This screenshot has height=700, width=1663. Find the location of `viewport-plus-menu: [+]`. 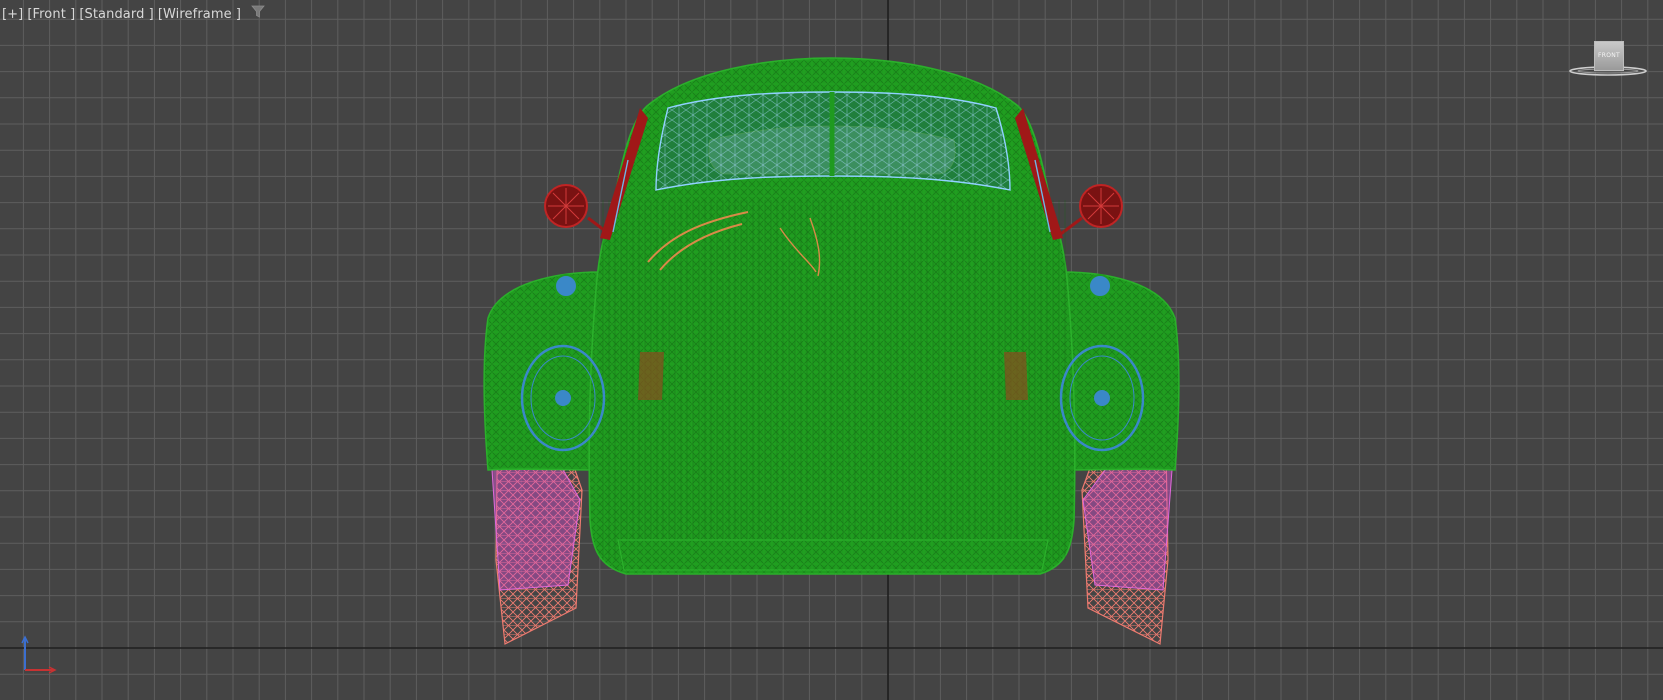

viewport-plus-menu: [+] is located at coordinates (12, 14).